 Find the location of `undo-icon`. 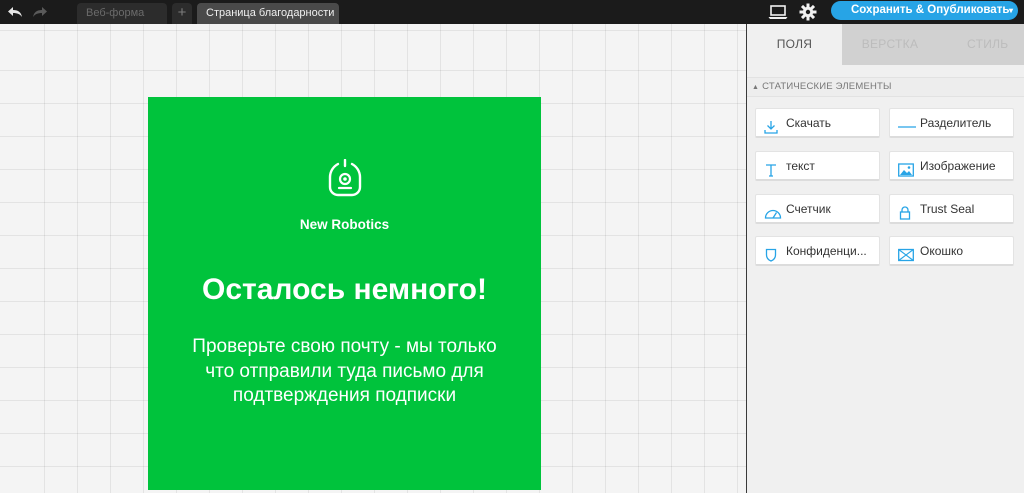

undo-icon is located at coordinates (15, 12).